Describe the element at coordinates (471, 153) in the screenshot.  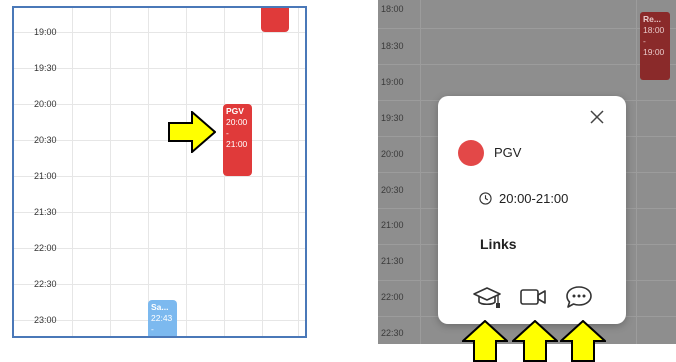
I see `event-color-dot` at that location.